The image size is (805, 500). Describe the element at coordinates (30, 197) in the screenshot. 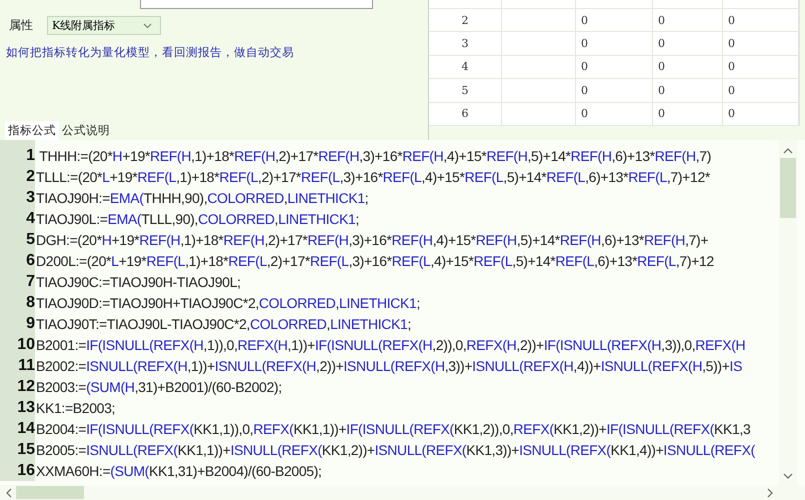

I see `line-number: 3` at that location.